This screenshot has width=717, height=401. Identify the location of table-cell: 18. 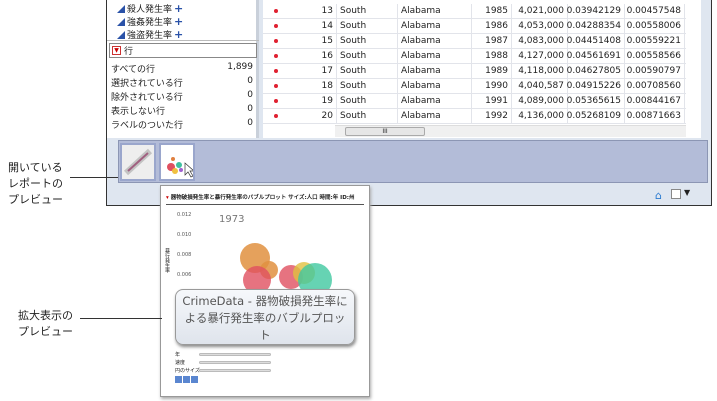
(300, 86).